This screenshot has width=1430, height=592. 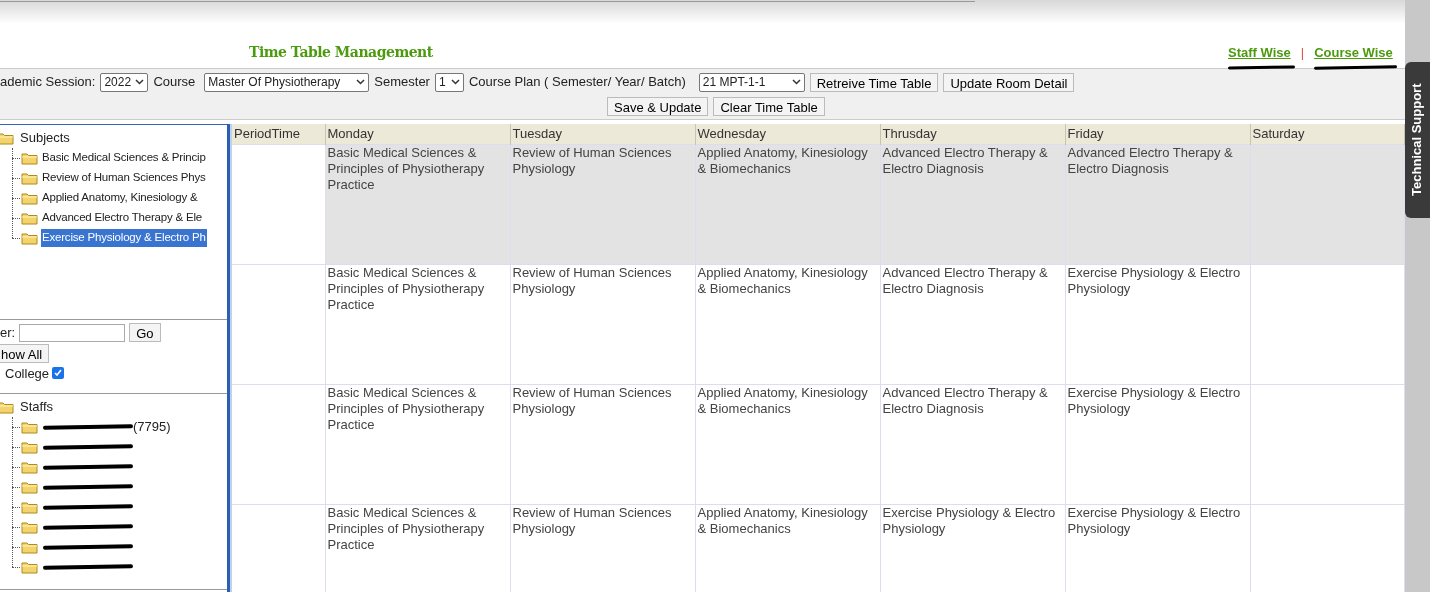 I want to click on button: Save & Update, so click(x=658, y=106).